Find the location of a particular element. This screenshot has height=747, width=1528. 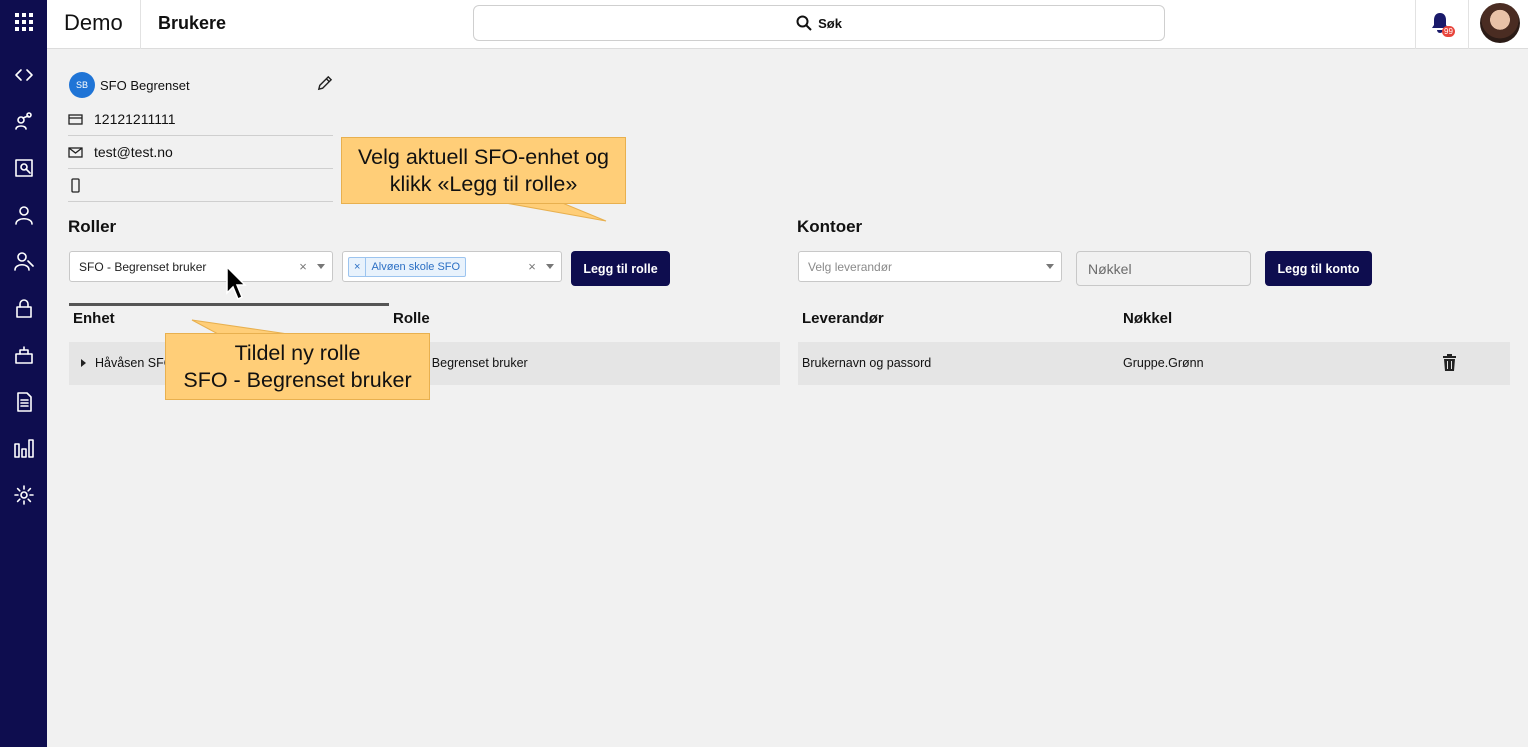

search-input: Søk is located at coordinates (819, 23).